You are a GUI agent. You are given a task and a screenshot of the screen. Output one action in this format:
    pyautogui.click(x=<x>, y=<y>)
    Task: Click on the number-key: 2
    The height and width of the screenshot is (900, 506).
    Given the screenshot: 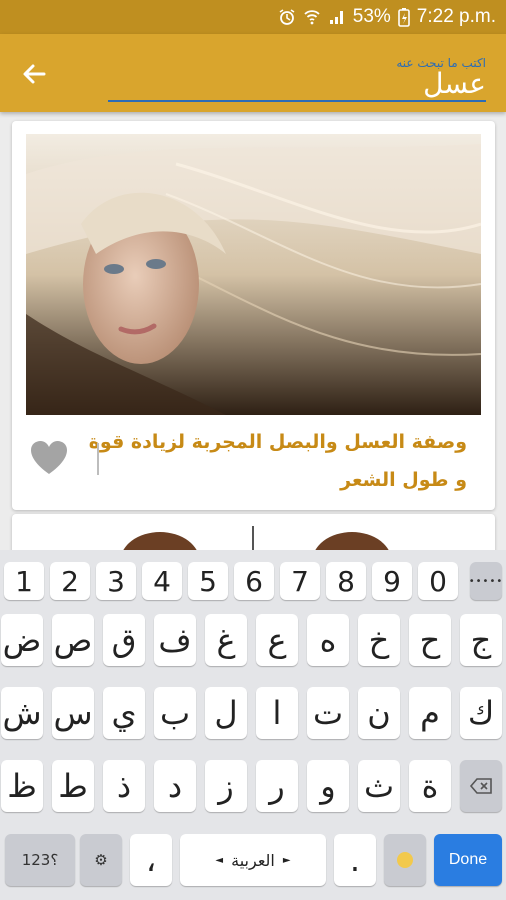 What is the action you would take?
    pyautogui.click(x=70, y=581)
    